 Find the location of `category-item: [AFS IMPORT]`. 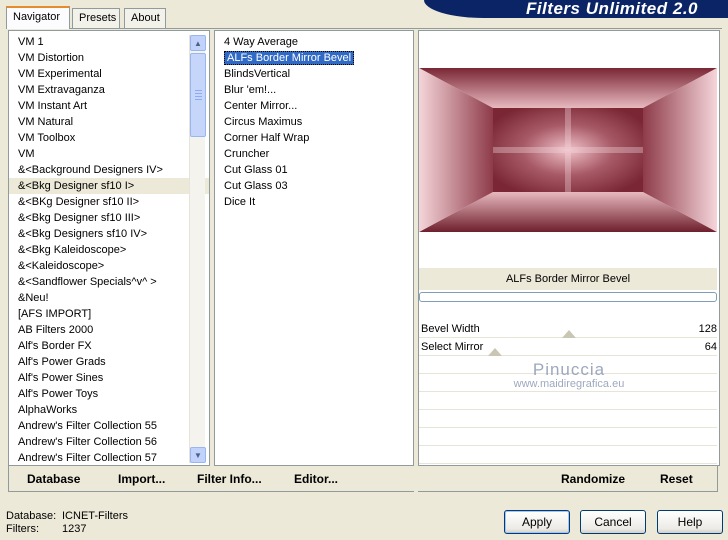

category-item: [AFS IMPORT] is located at coordinates (109, 314).